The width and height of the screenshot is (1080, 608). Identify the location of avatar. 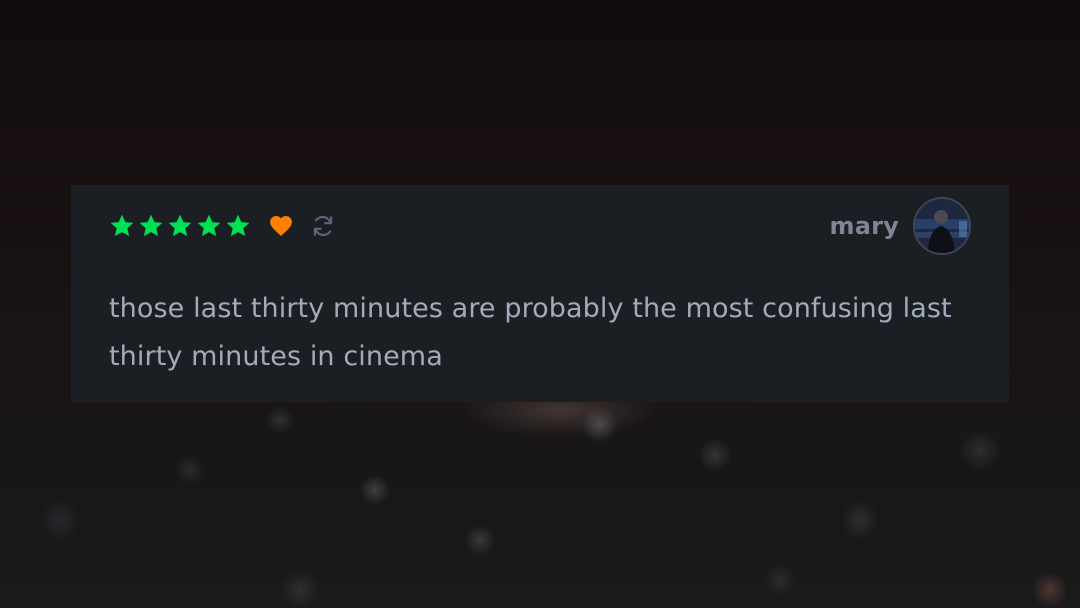
(942, 226).